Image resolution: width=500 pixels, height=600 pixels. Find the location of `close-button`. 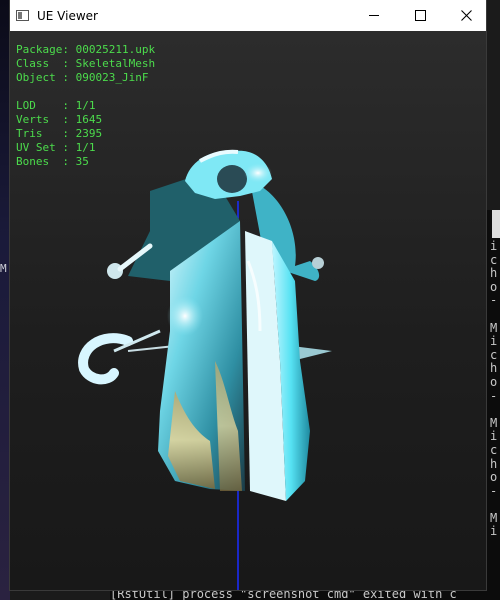

close-button is located at coordinates (466, 15).